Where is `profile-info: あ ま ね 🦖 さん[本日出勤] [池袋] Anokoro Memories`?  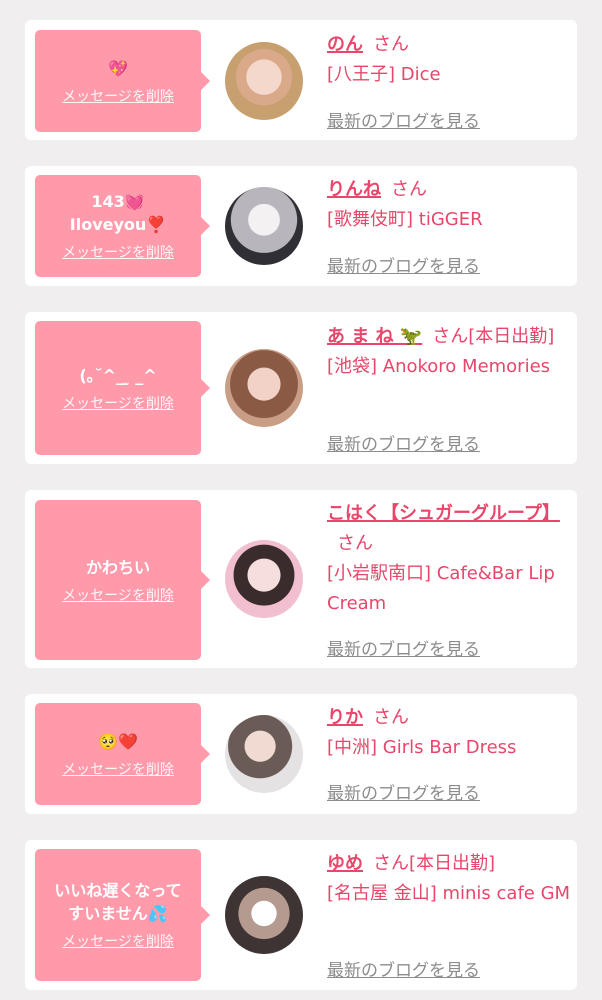
profile-info: あ ま ね 🦖 さん[本日出勤] [池袋] Anokoro Memories is located at coordinates (449, 352).